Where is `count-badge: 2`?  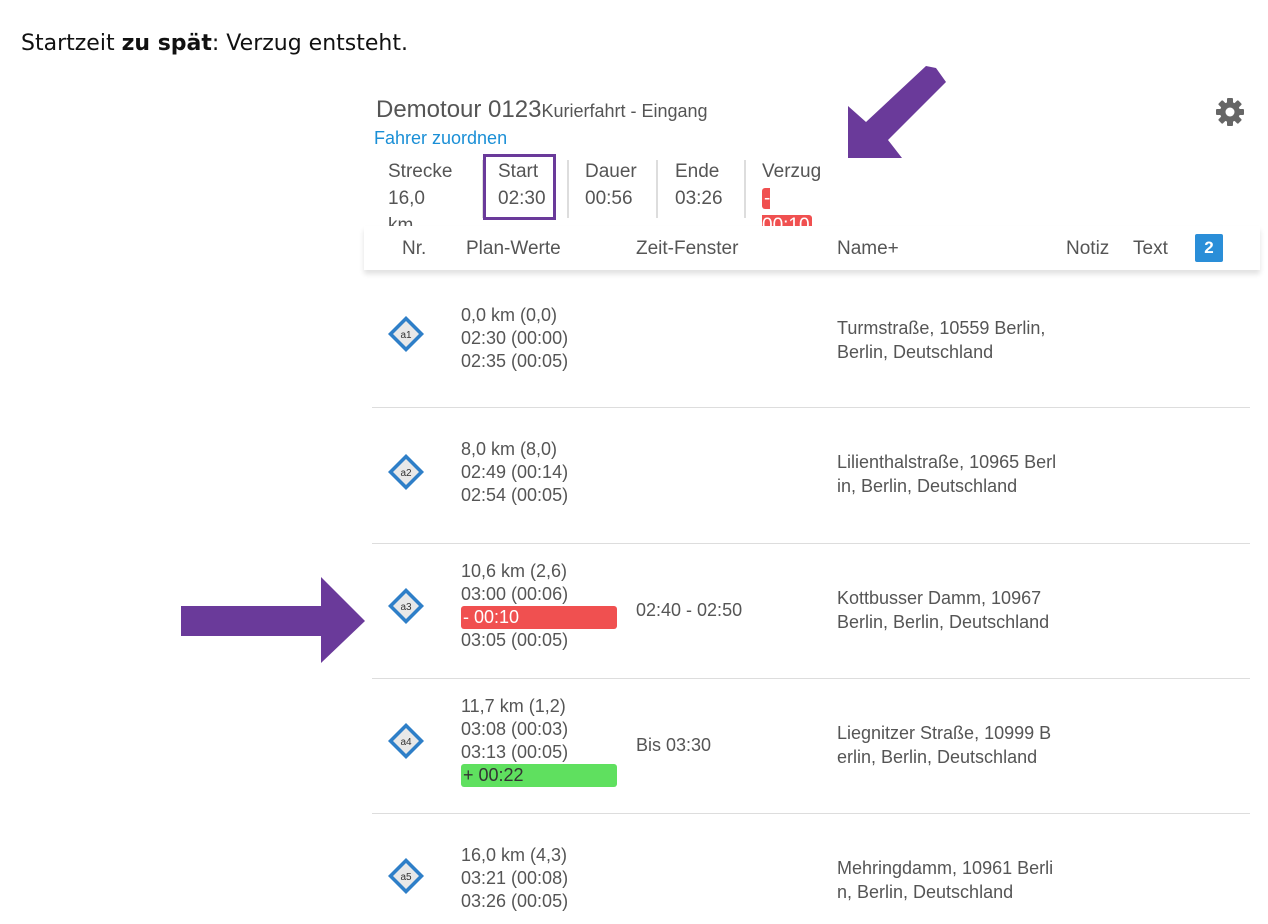 count-badge: 2 is located at coordinates (1209, 248).